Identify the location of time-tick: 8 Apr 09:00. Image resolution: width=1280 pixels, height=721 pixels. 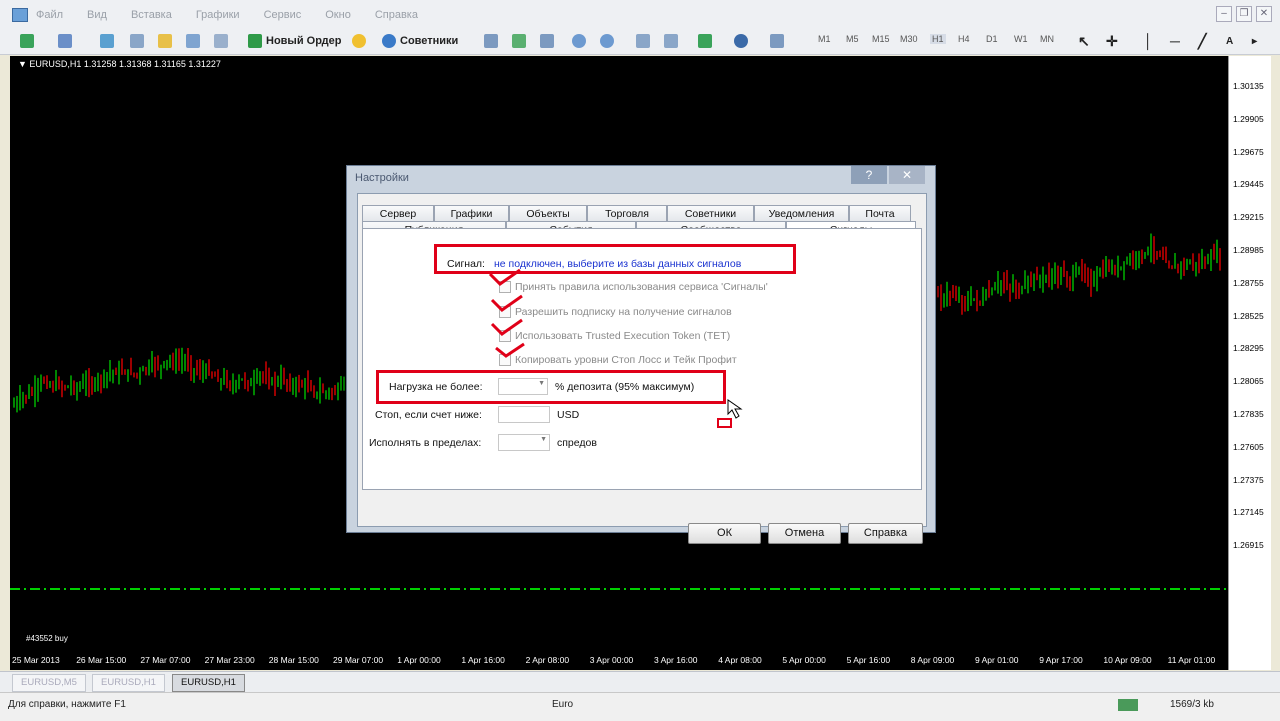
(932, 660).